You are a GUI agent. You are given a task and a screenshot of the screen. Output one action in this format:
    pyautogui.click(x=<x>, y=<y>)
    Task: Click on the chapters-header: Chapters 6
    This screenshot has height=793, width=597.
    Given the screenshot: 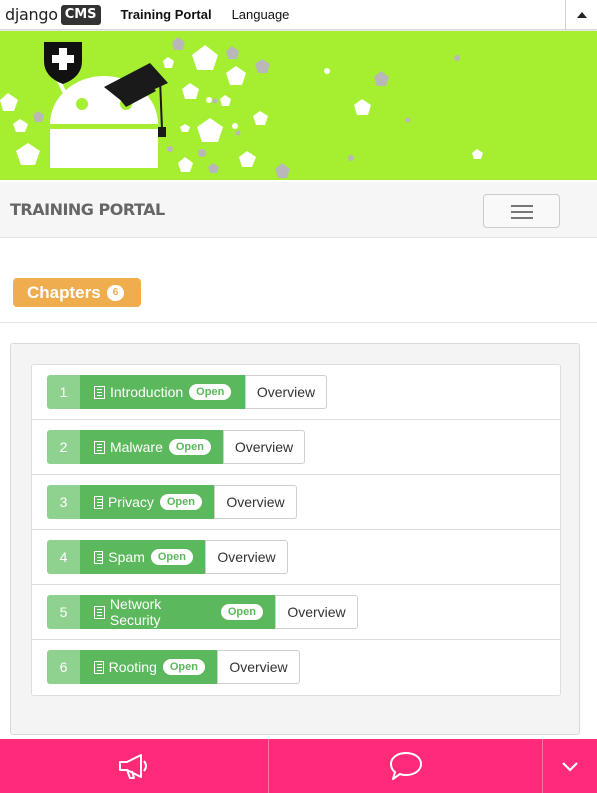 What is the action you would take?
    pyautogui.click(x=298, y=280)
    